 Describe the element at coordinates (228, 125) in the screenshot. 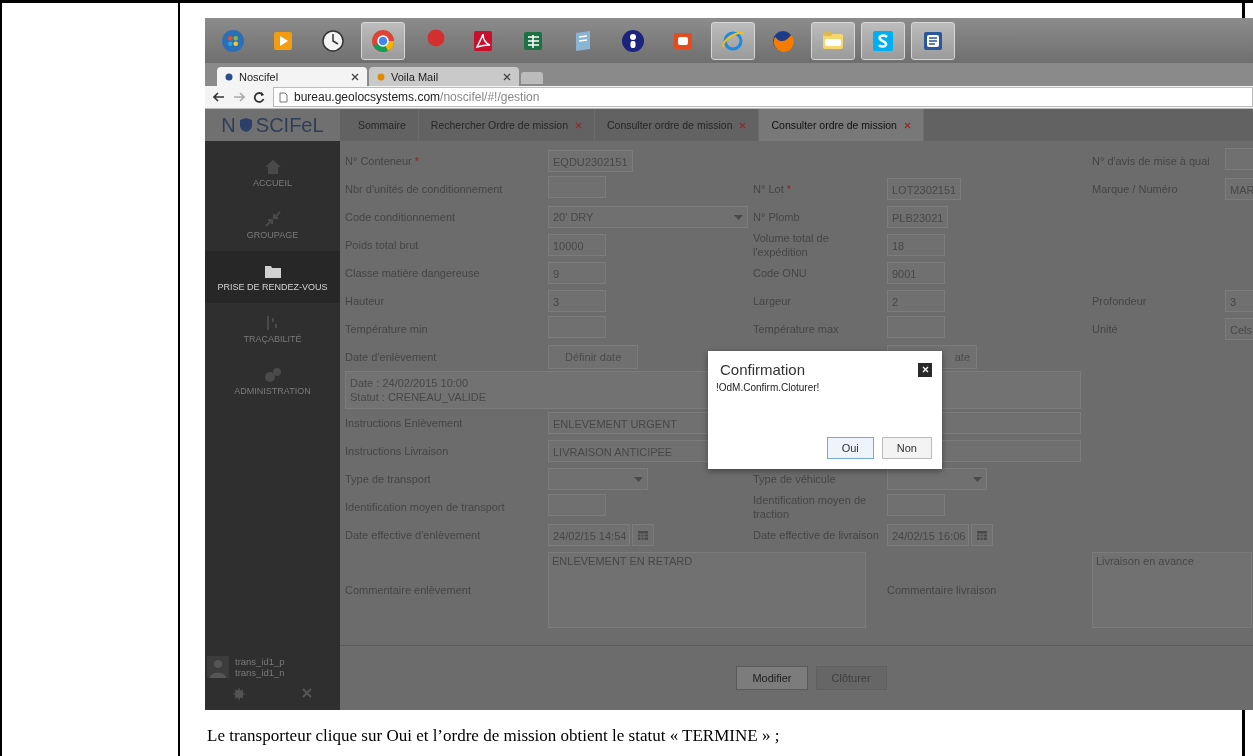

I see `logo-text: N` at that location.